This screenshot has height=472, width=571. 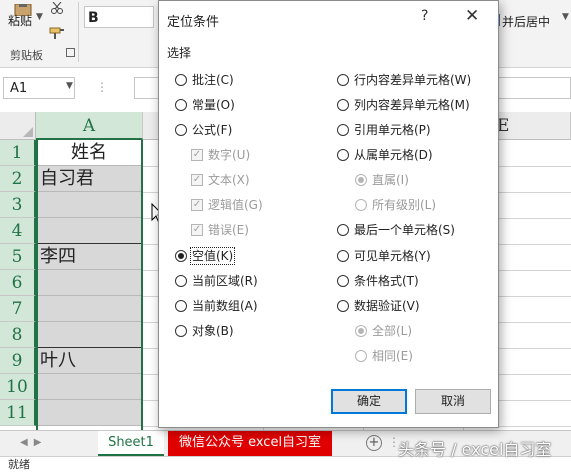 What do you see at coordinates (26, 55) in the screenshot?
I see `clipboard-group-label: 剪贴板` at bounding box center [26, 55].